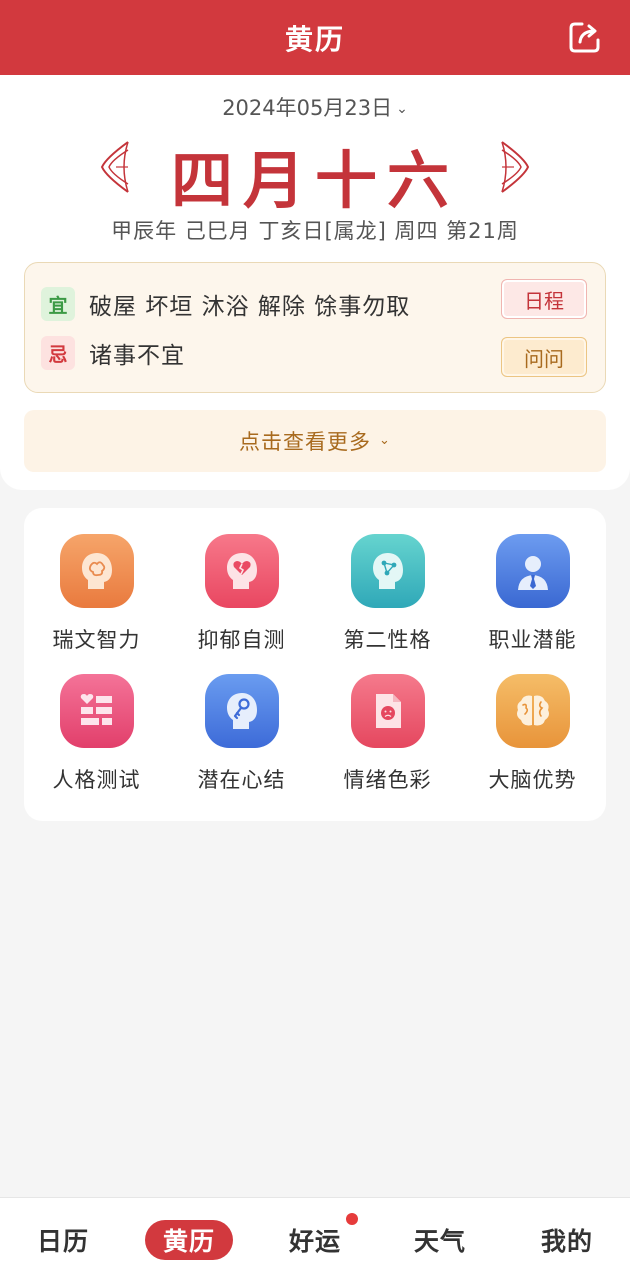 The height and width of the screenshot is (1280, 630). I want to click on test-item-brain-advantage: 大脑优势, so click(532, 720).